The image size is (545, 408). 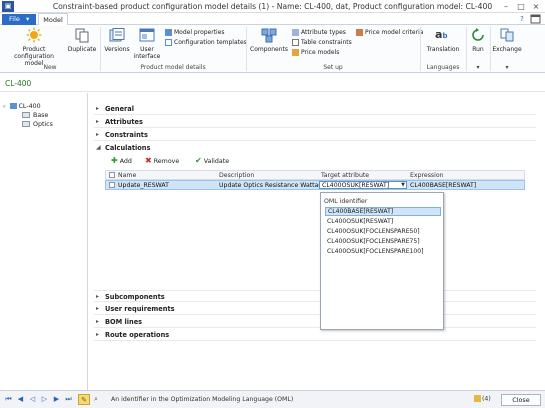 What do you see at coordinates (44, 399) in the screenshot?
I see `next-record-icon: ▷` at bounding box center [44, 399].